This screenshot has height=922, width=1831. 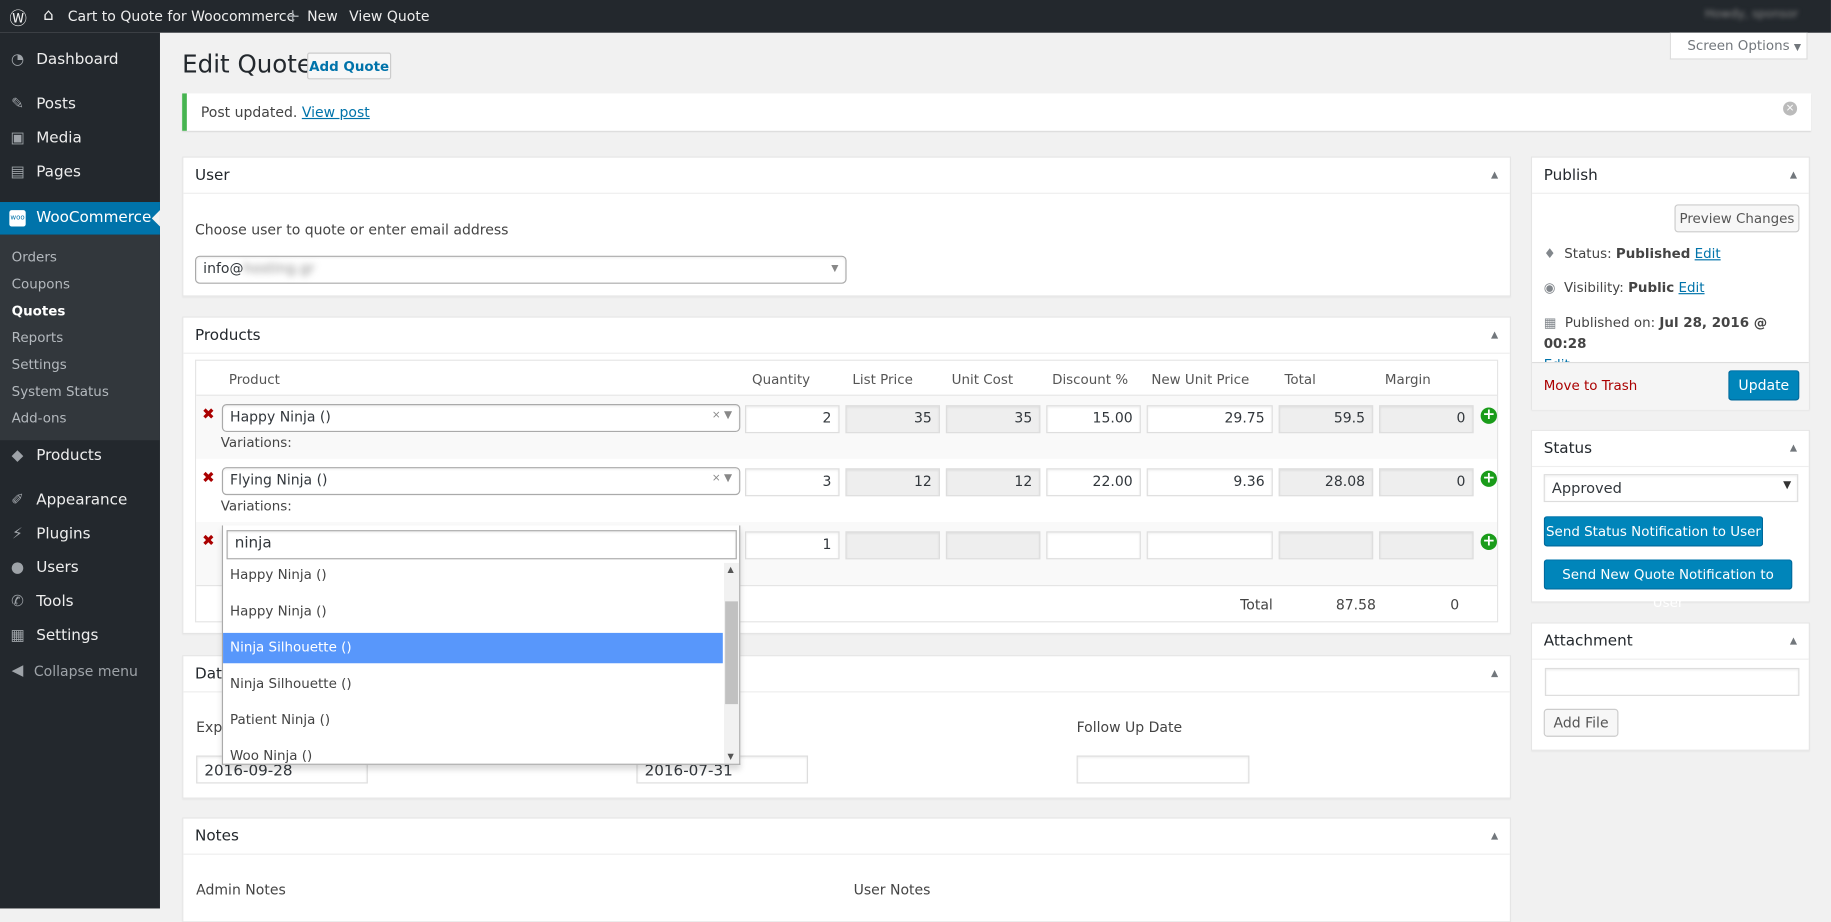 What do you see at coordinates (39, 310) in the screenshot?
I see `submenu-quotes: Quotes` at bounding box center [39, 310].